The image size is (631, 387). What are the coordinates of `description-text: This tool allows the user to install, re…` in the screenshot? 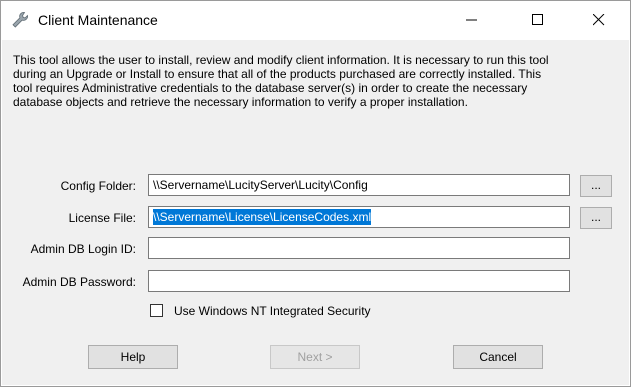 It's located at (281, 81).